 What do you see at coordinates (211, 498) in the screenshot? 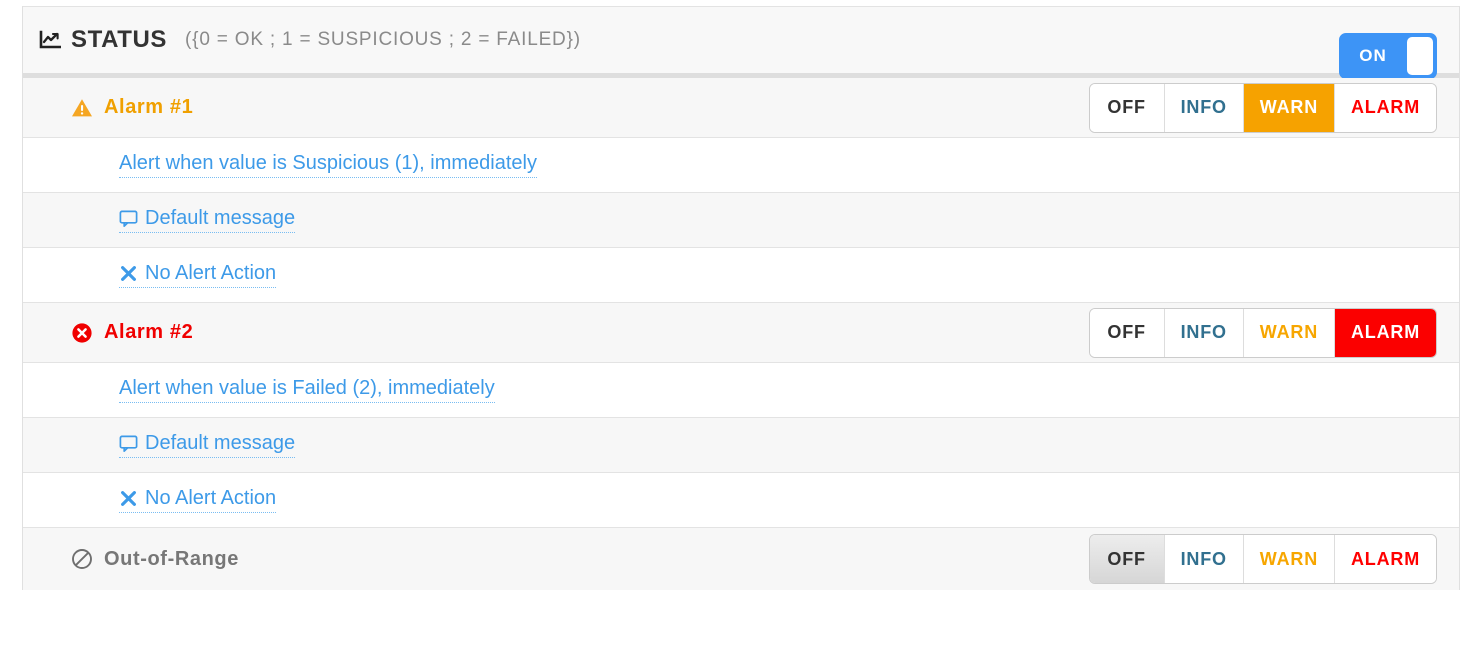
I see `alarm-action-label-2: No Alert Action` at bounding box center [211, 498].